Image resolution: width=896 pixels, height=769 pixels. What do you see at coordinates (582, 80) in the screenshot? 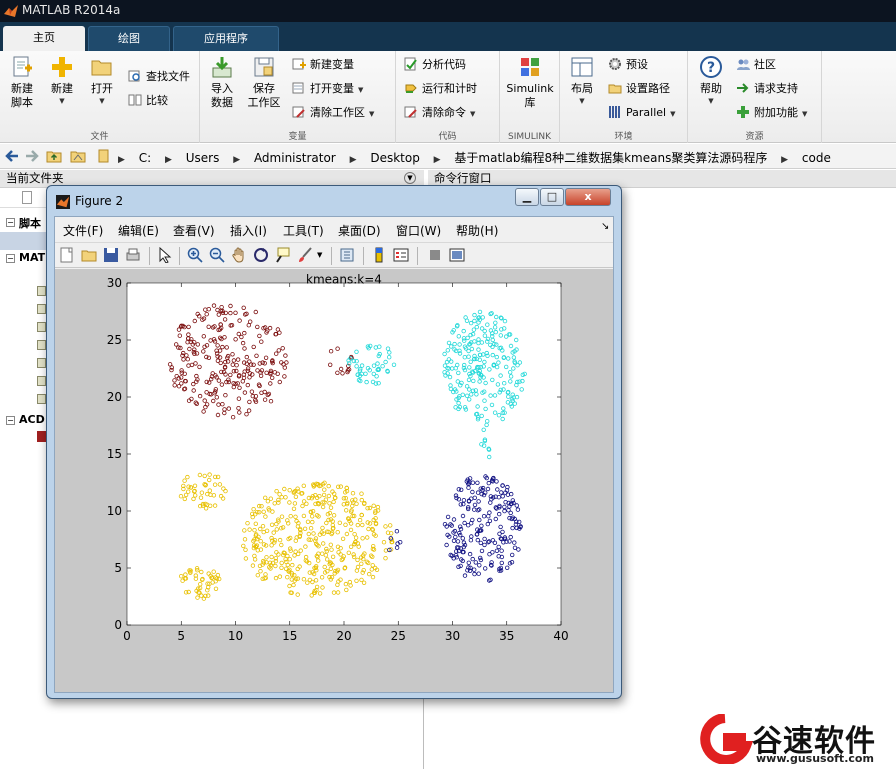
I see `layout-button: 布局 ▼` at bounding box center [582, 80].